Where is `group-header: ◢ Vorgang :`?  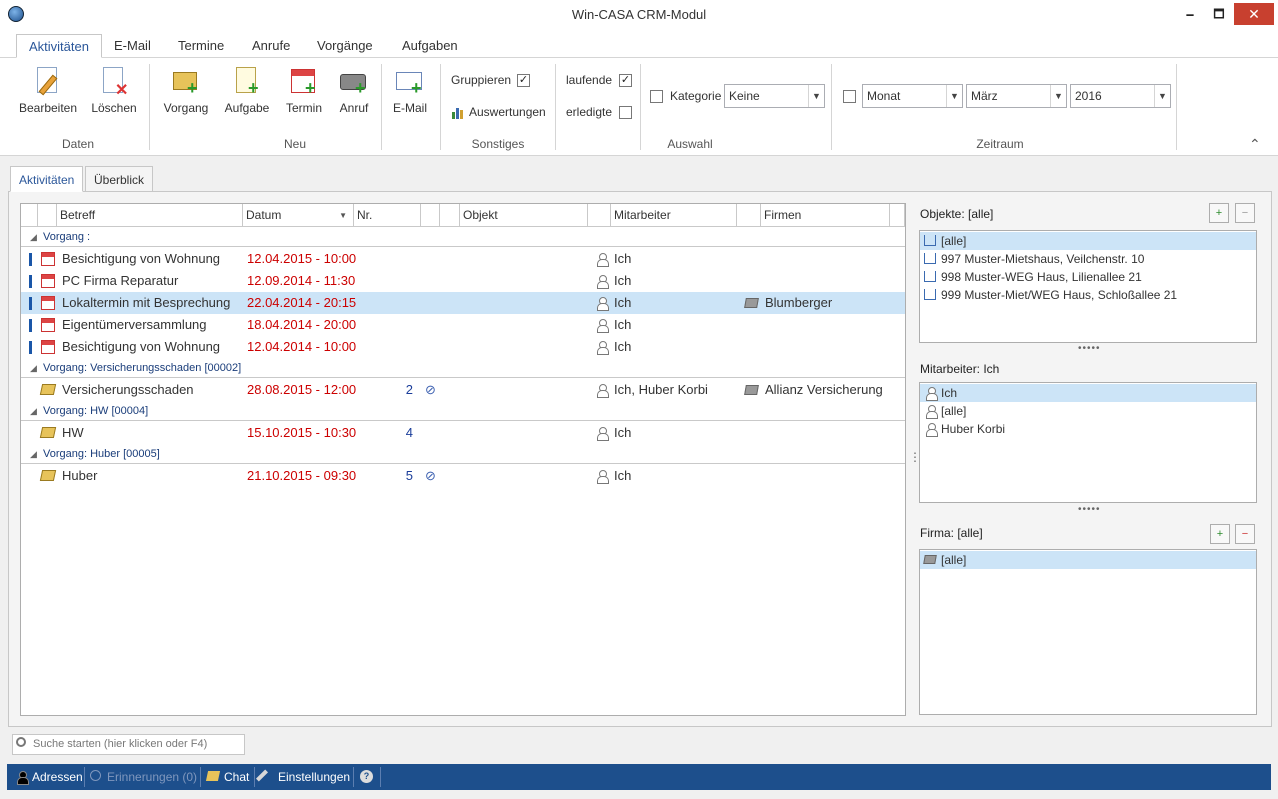
group-header: ◢ Vorgang : is located at coordinates (463, 237).